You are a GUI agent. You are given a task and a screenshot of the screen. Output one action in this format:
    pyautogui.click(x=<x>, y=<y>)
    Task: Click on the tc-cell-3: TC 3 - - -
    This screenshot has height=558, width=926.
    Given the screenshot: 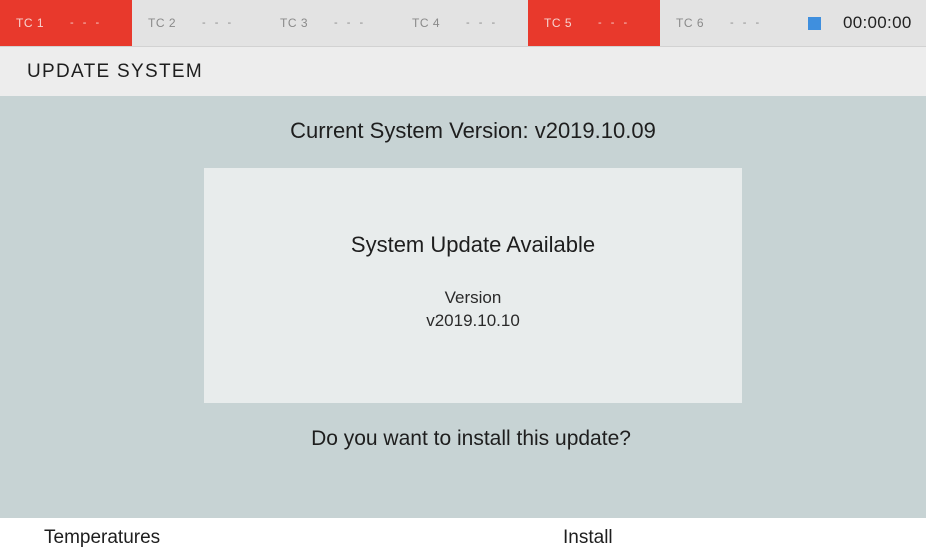 What is the action you would take?
    pyautogui.click(x=330, y=23)
    